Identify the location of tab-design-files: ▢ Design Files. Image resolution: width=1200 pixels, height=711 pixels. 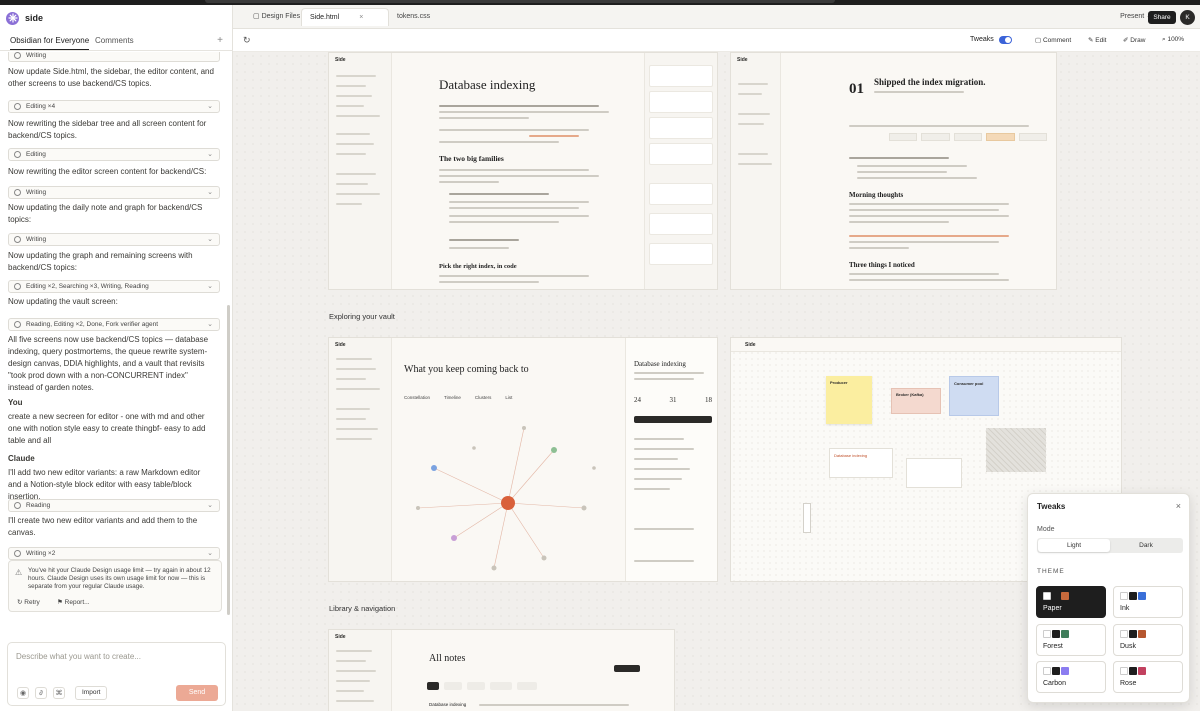
(276, 17).